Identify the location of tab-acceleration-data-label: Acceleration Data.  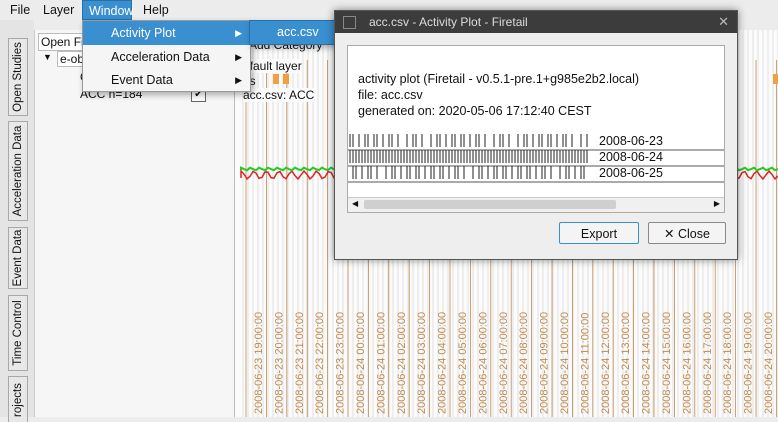
(18, 171).